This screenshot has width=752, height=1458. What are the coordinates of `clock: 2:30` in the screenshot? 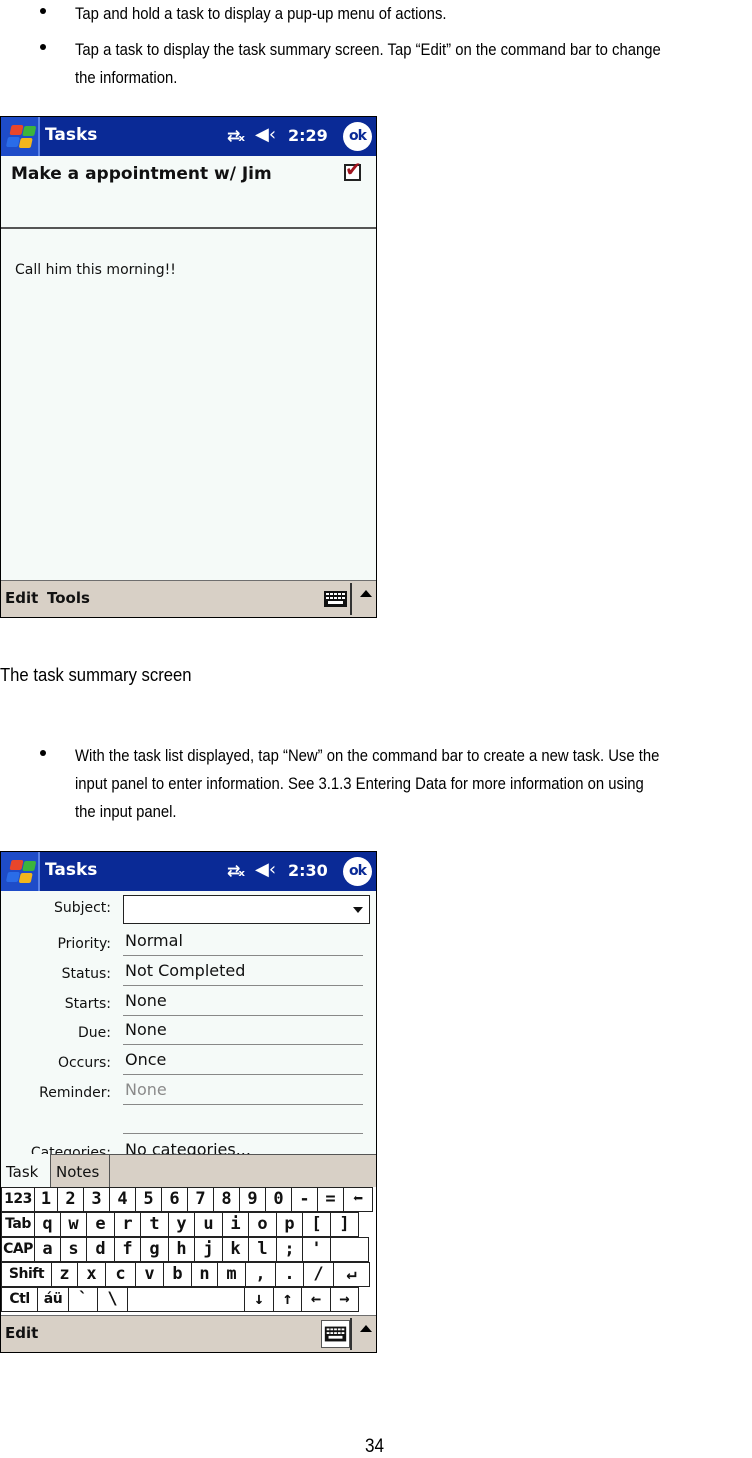 It's located at (308, 870).